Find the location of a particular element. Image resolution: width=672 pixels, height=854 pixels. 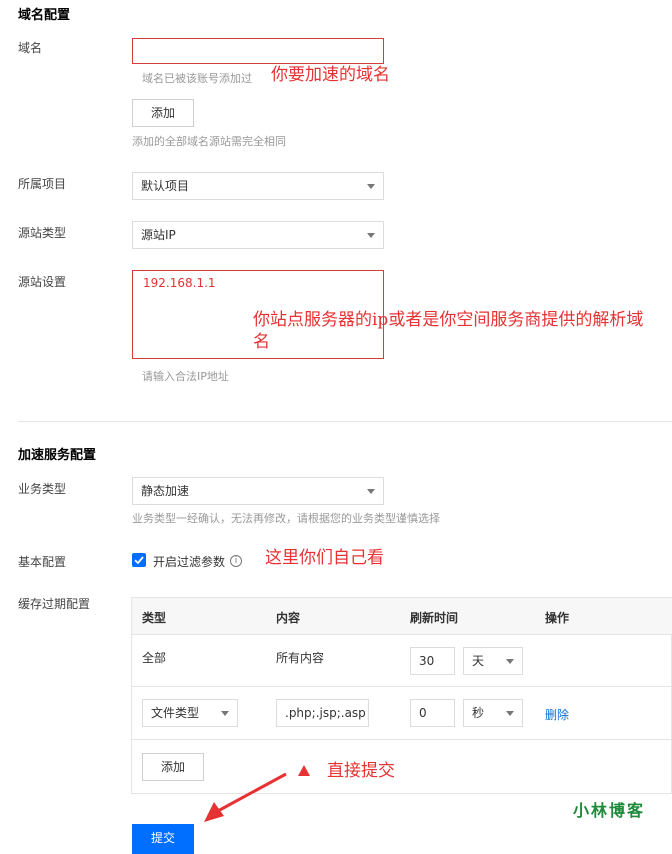

cache-config-label: 缓存过期配置 is located at coordinates (54, 604).